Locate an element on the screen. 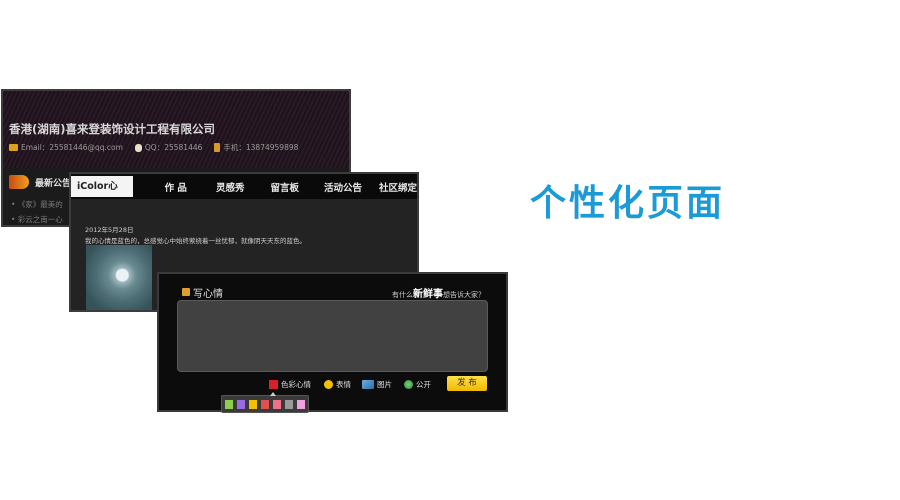 This screenshot has width=900, height=500. mood-composer-card: 写心情 有什么新鲜事想告诉大家？ 色彩心情 表情 图片 公开 发 布 is located at coordinates (332, 342).